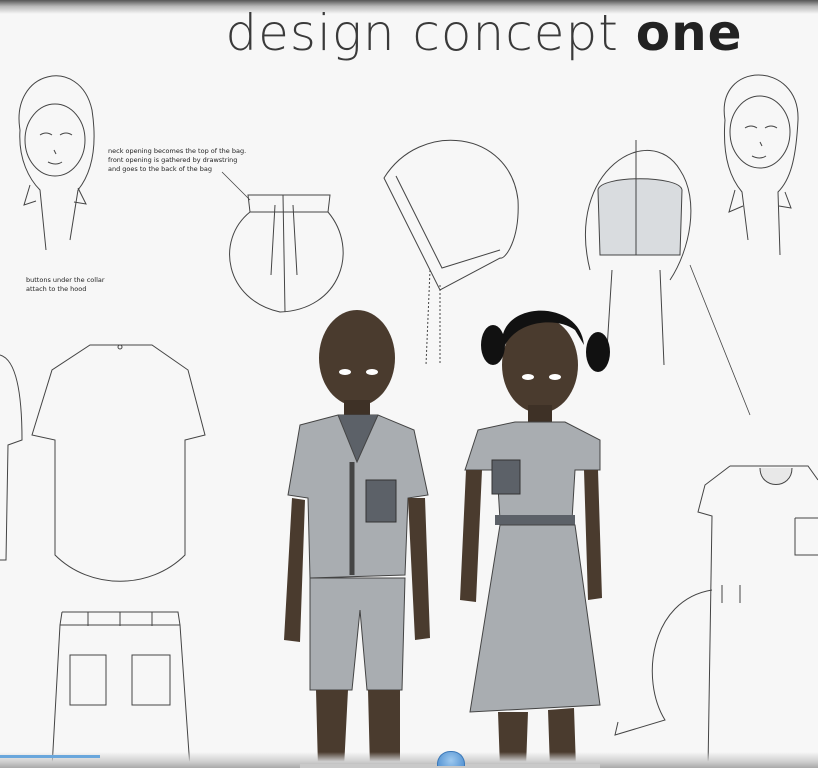 Image resolution: width=818 pixels, height=768 pixels. Describe the element at coordinates (121, 689) in the screenshot. I see `trousers-flat-sketch` at that location.